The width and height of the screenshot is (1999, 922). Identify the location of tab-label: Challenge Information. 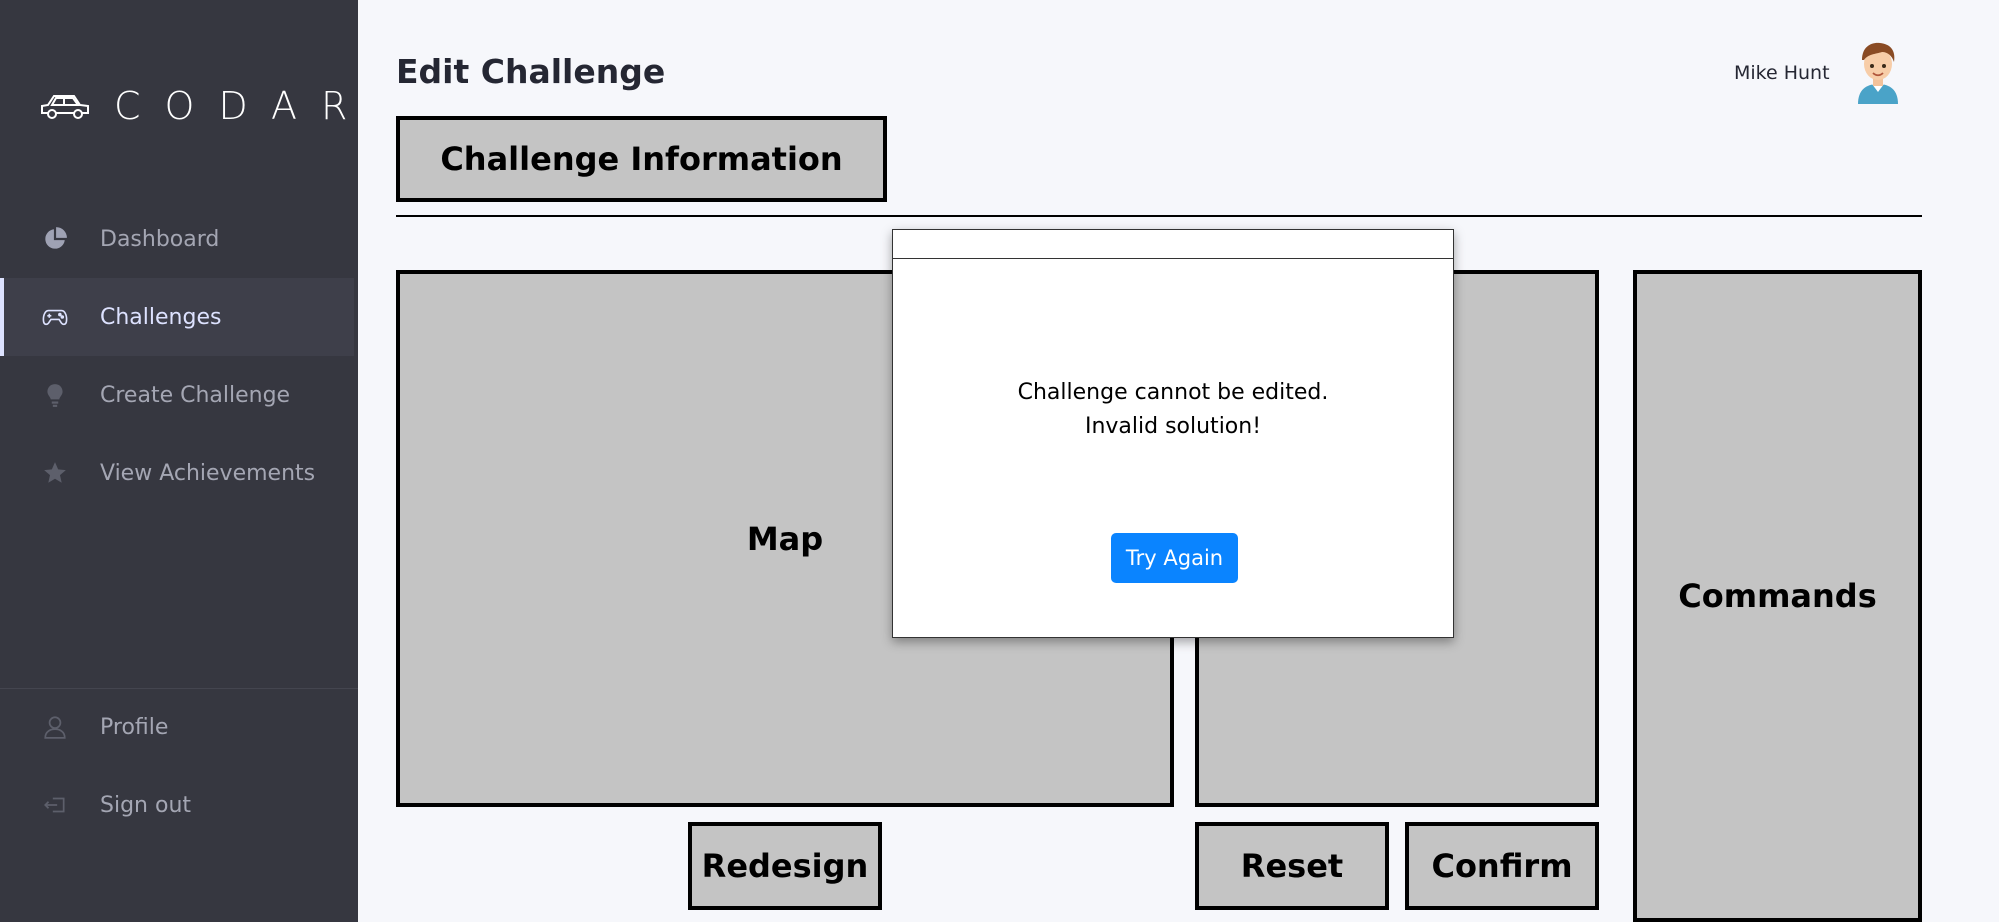
(641, 159).